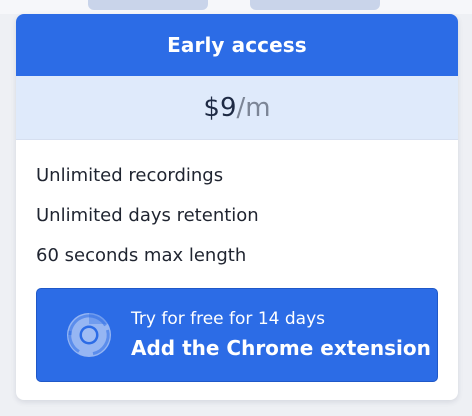 The image size is (472, 416). Describe the element at coordinates (281, 348) in the screenshot. I see `cta-label: Add the Chrome extension` at that location.